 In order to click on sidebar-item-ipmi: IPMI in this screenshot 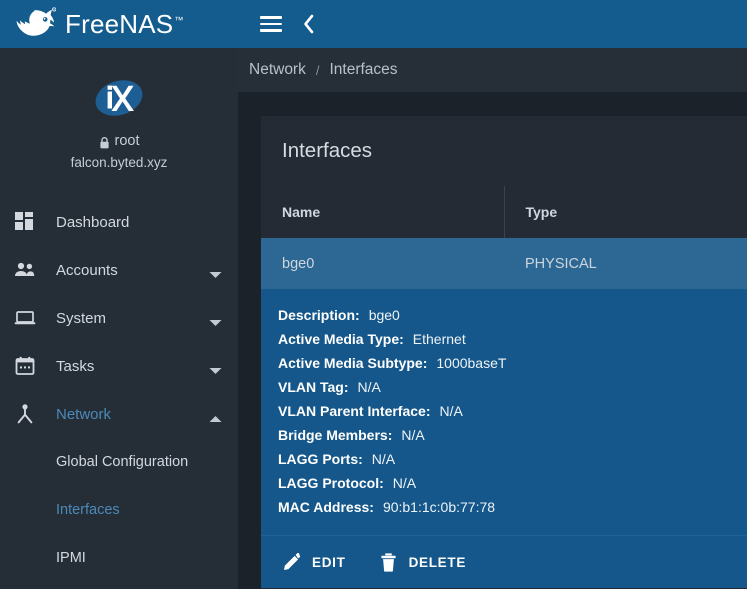, I will do `click(119, 558)`.